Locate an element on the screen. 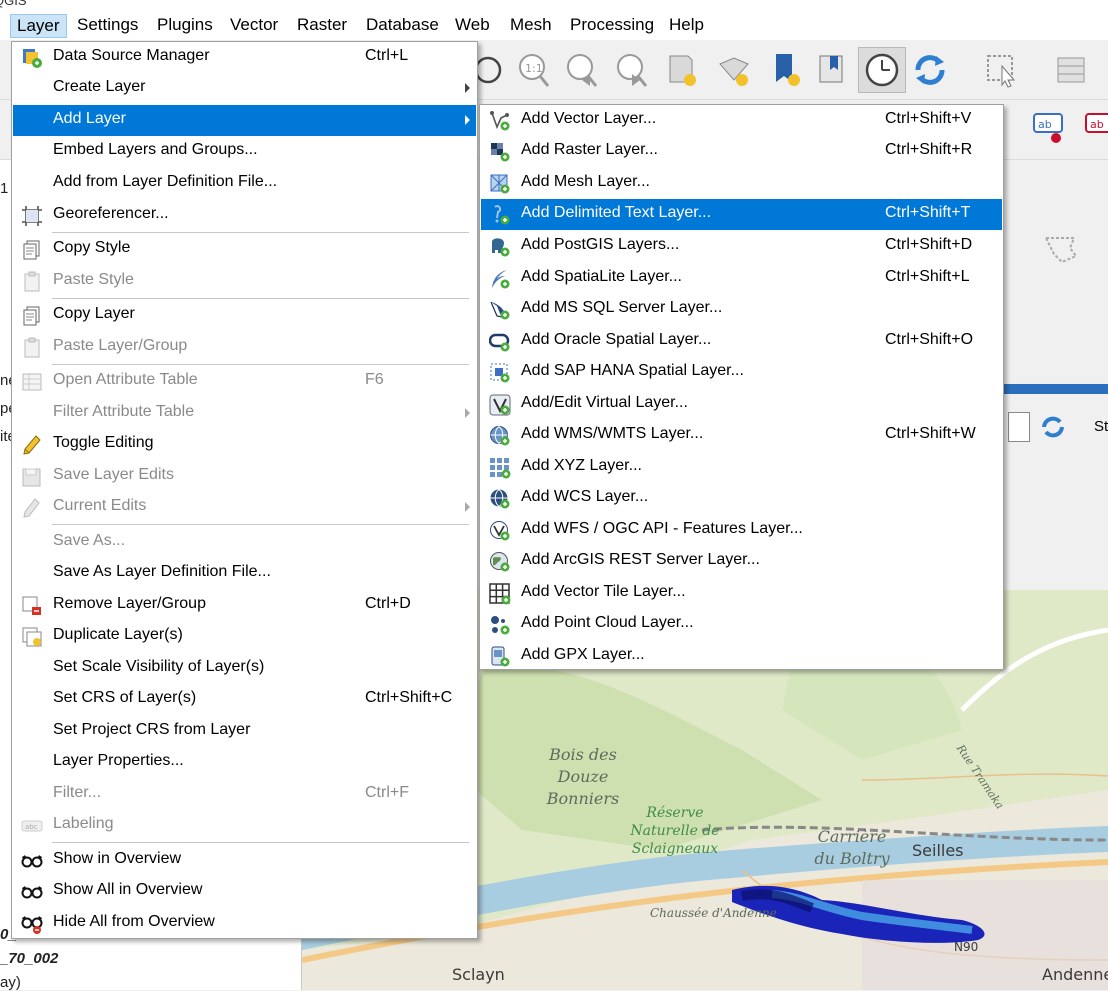  menu-item-paste-style: Paste Style is located at coordinates (244, 281).